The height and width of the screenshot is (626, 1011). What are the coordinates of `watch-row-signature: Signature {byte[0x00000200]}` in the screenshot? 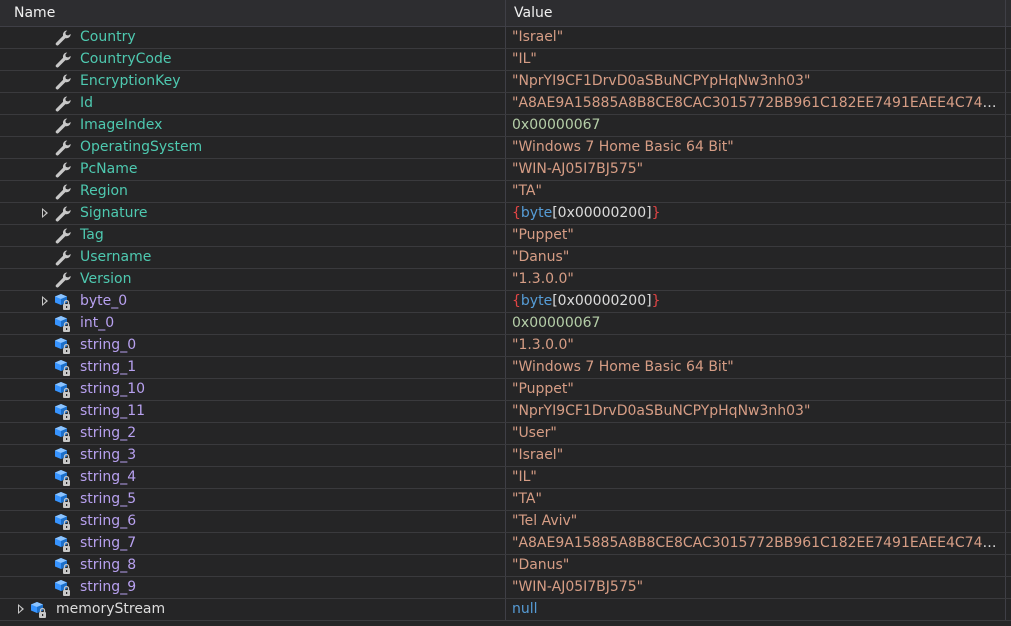 It's located at (505, 214).